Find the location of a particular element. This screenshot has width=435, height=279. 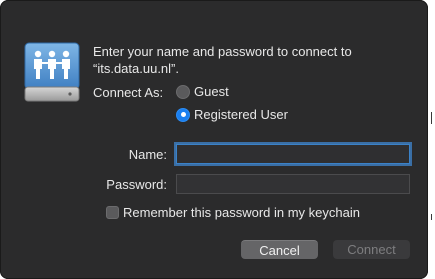

server-address: “its.data.uu.nl”. is located at coordinates (136, 68).